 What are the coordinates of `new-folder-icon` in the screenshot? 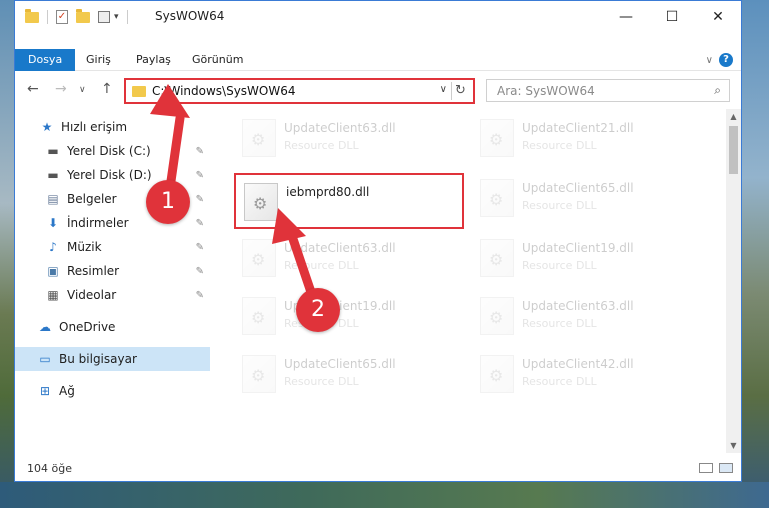 It's located at (83, 15).